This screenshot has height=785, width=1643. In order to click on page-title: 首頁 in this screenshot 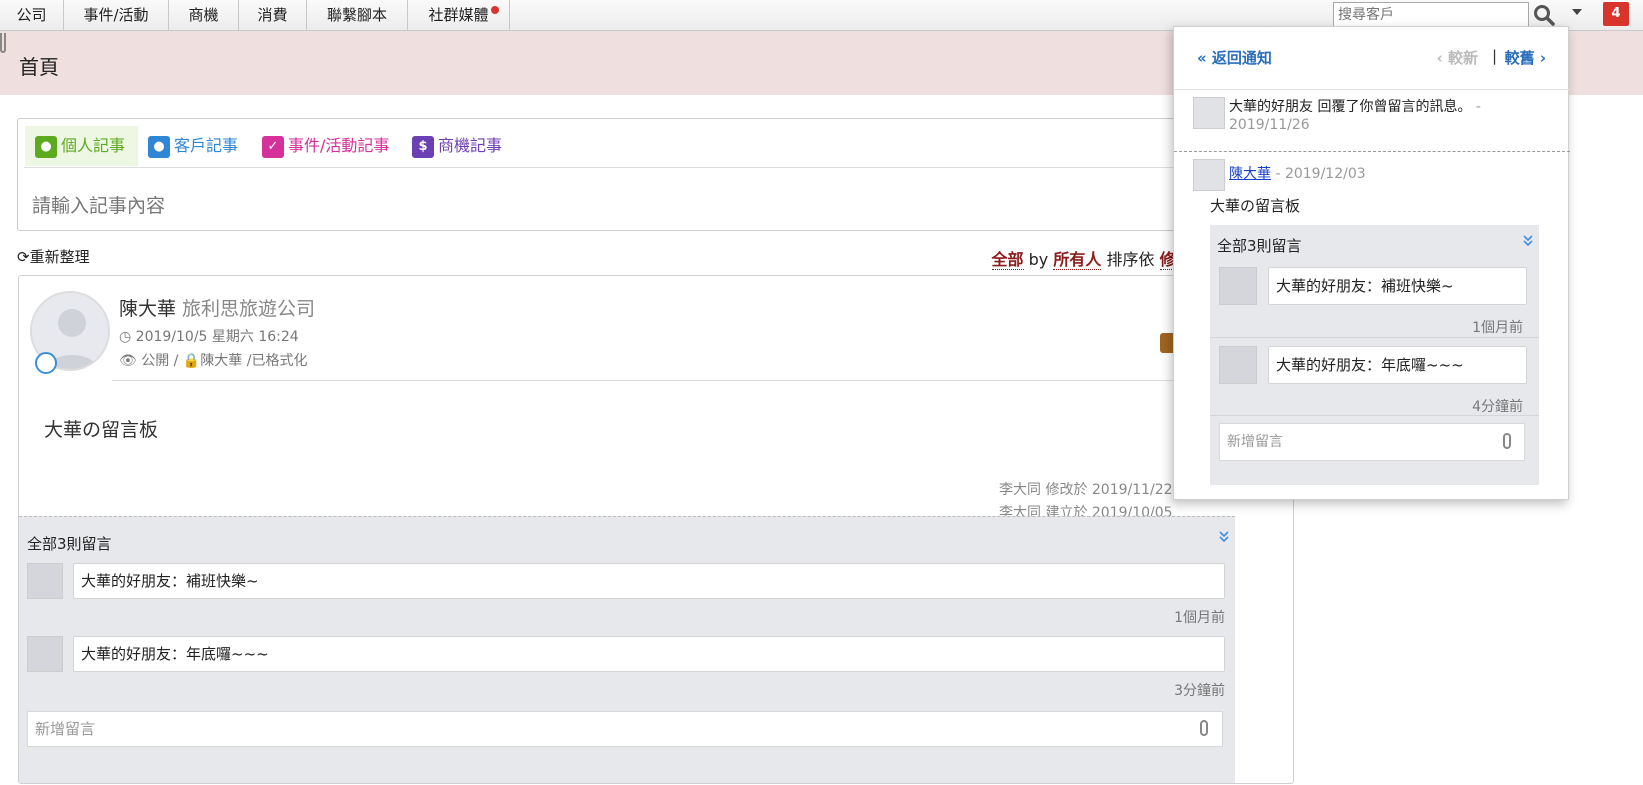, I will do `click(39, 67)`.